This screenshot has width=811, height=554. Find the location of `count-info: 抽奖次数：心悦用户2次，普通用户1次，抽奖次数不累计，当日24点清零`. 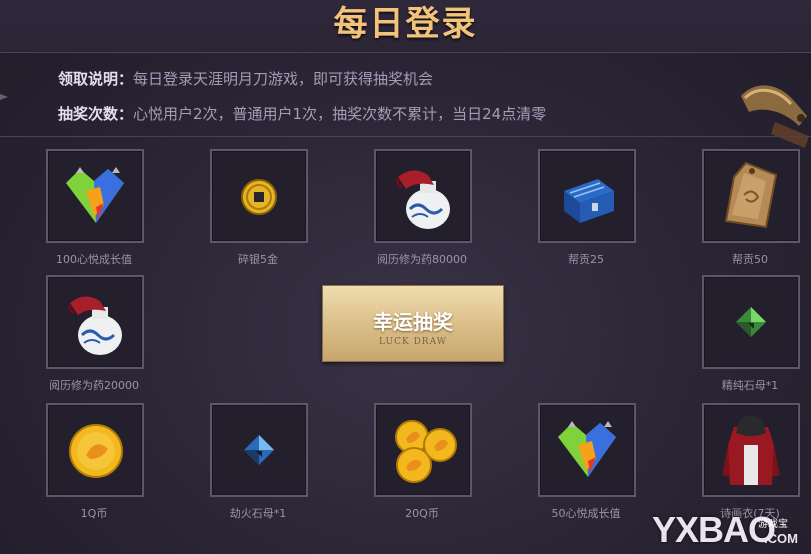

count-info: 抽奖次数：心悦用户2次，普通用户1次，抽奖次数不累计，当日24点清零 is located at coordinates (302, 113).